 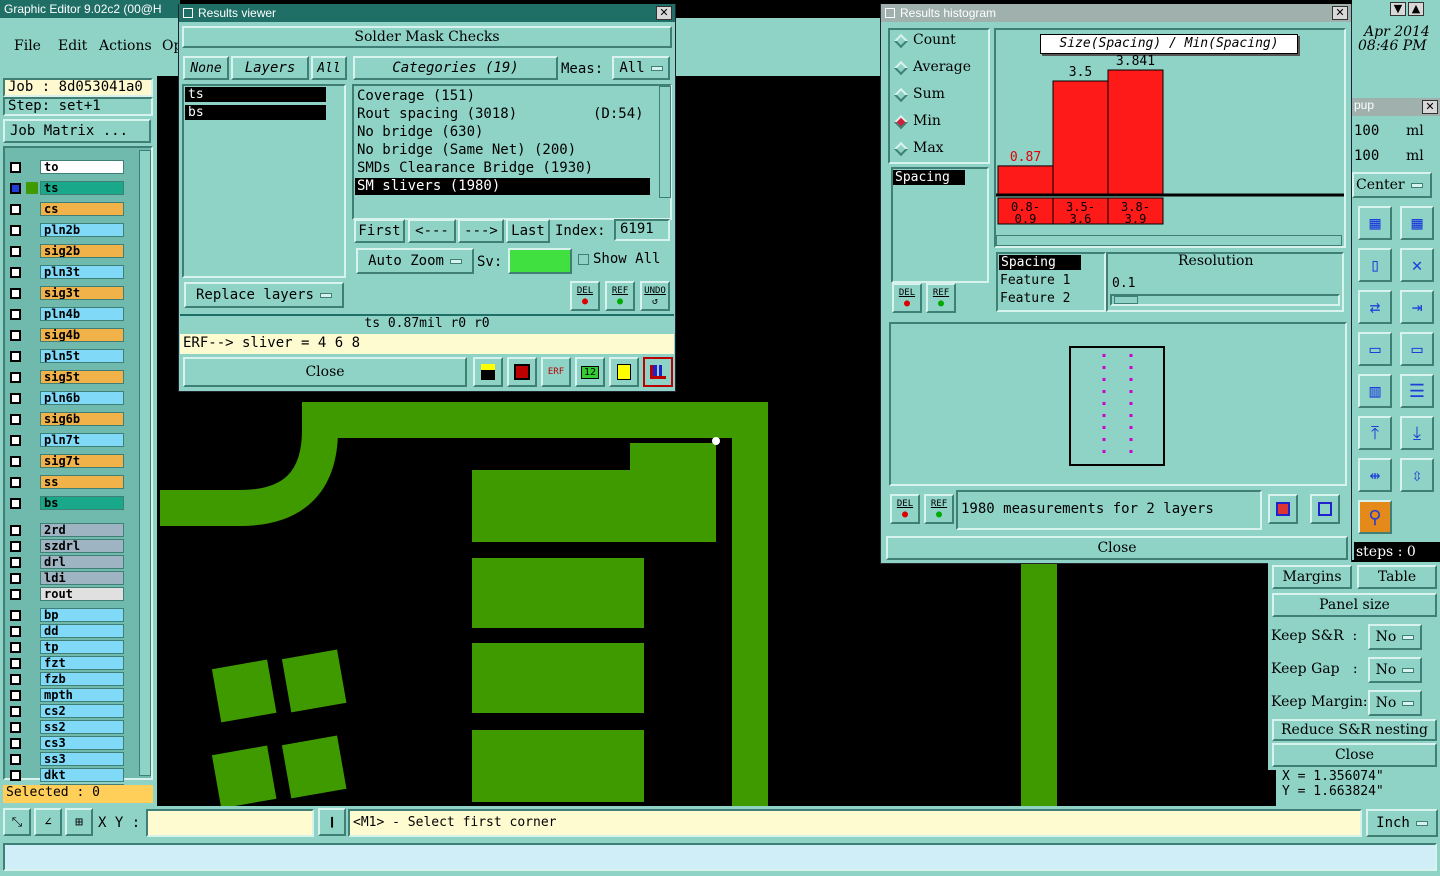 What do you see at coordinates (1417, 223) in the screenshot?
I see `grid-large-icon: ▦` at bounding box center [1417, 223].